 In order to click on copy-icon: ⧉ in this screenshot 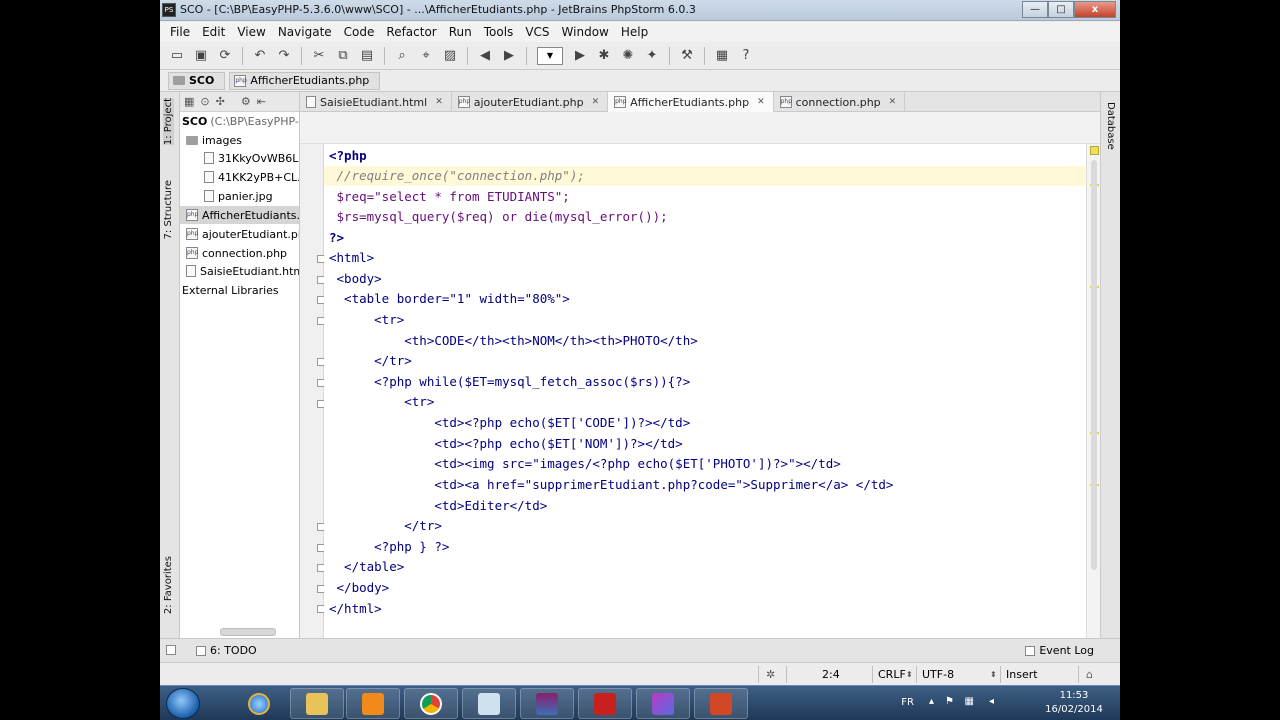, I will do `click(343, 56)`.